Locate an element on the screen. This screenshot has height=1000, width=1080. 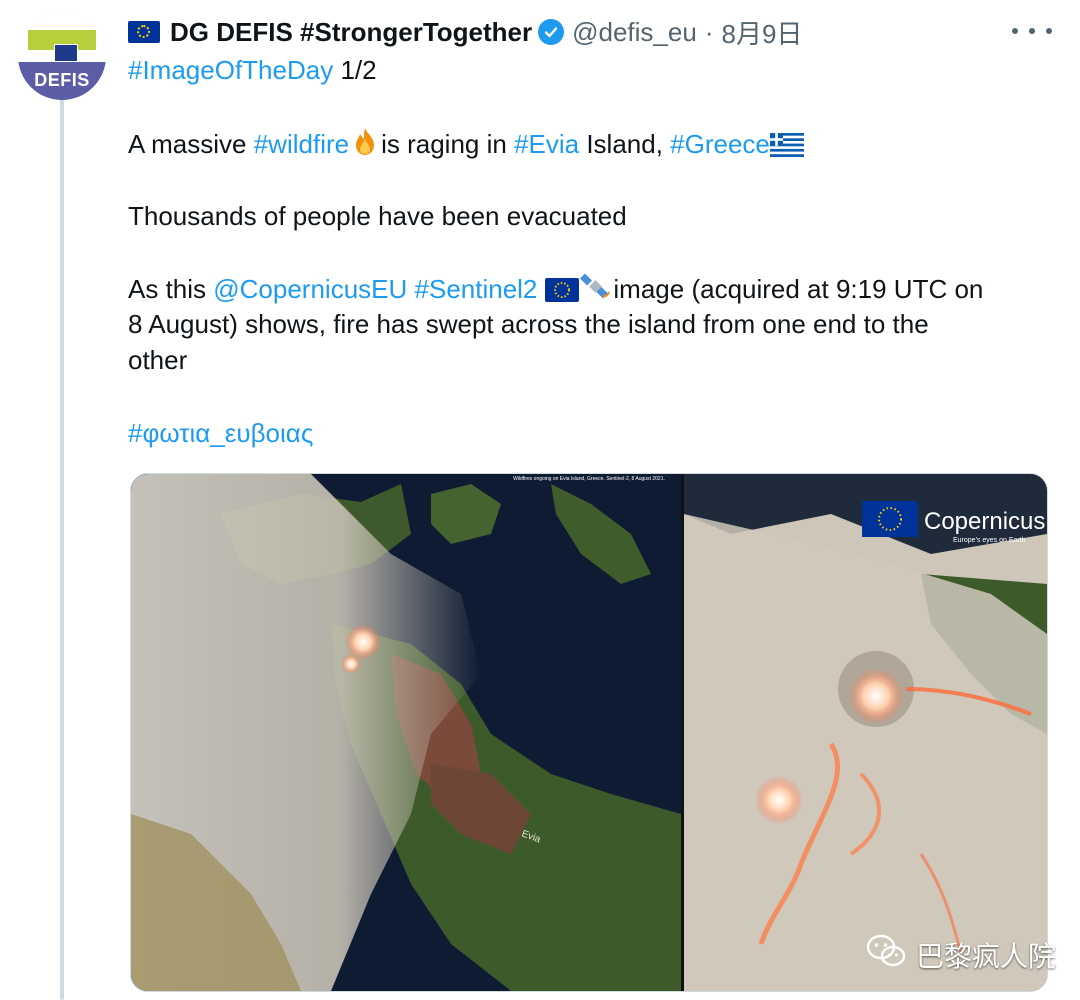
tweet-line-7: #φωτια_ευβοιας is located at coordinates (220, 433).